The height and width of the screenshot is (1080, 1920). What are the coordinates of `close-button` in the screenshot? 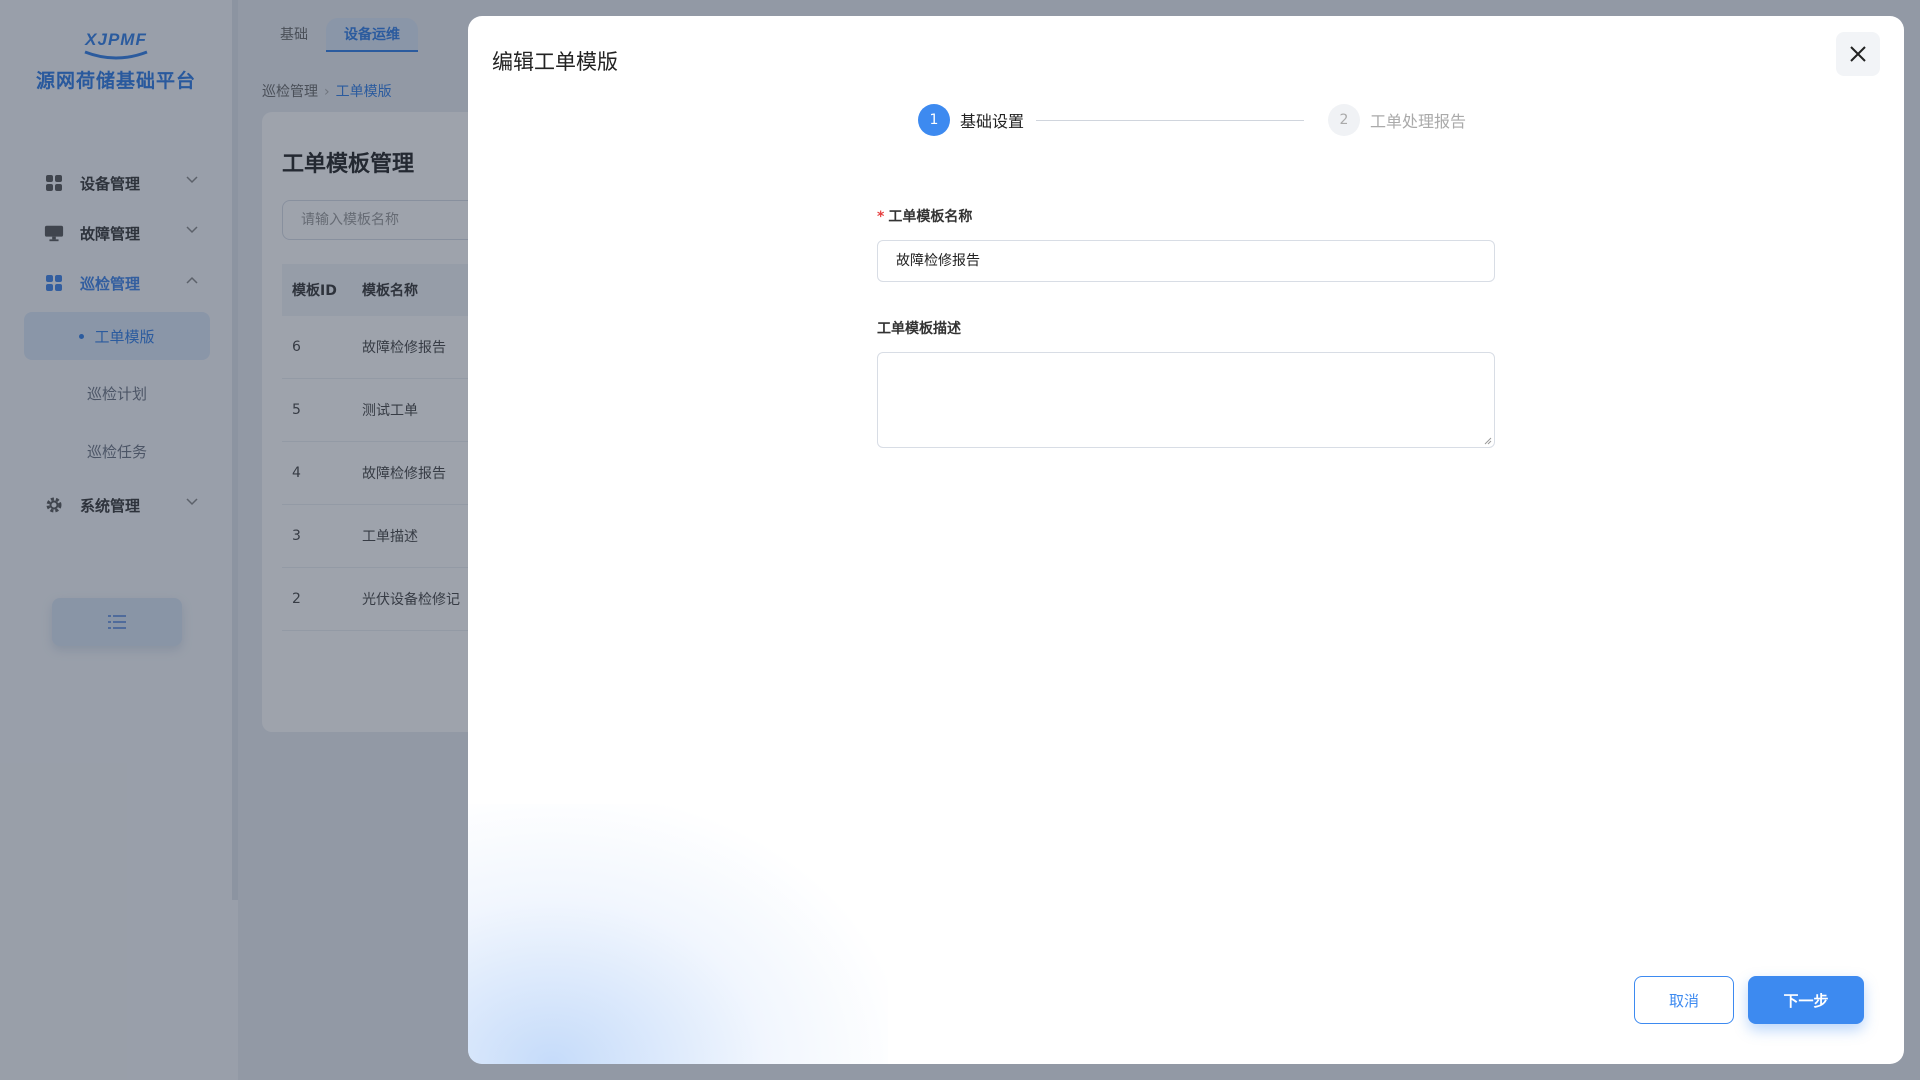 It's located at (1858, 54).